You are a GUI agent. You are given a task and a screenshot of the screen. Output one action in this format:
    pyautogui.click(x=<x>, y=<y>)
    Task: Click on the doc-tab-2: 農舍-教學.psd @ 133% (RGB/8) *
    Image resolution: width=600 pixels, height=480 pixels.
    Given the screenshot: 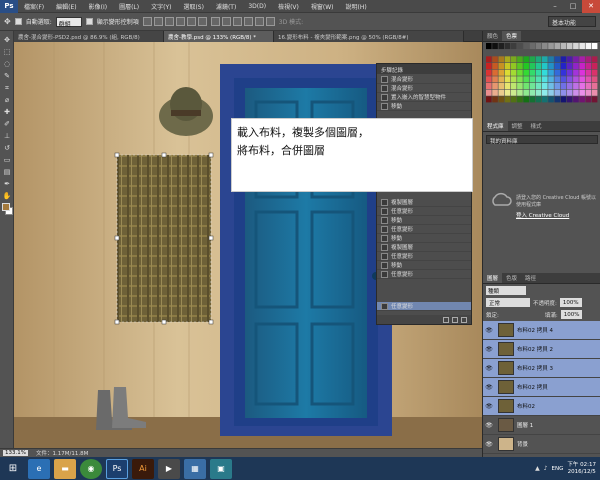 What is the action you would take?
    pyautogui.click(x=219, y=36)
    